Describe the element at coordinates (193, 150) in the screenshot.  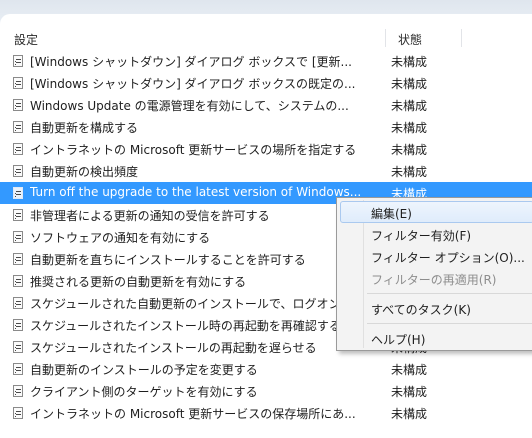
I see `row-setting-name: イントラネットの Microsoft 更新サービスの場所を指定する` at that location.